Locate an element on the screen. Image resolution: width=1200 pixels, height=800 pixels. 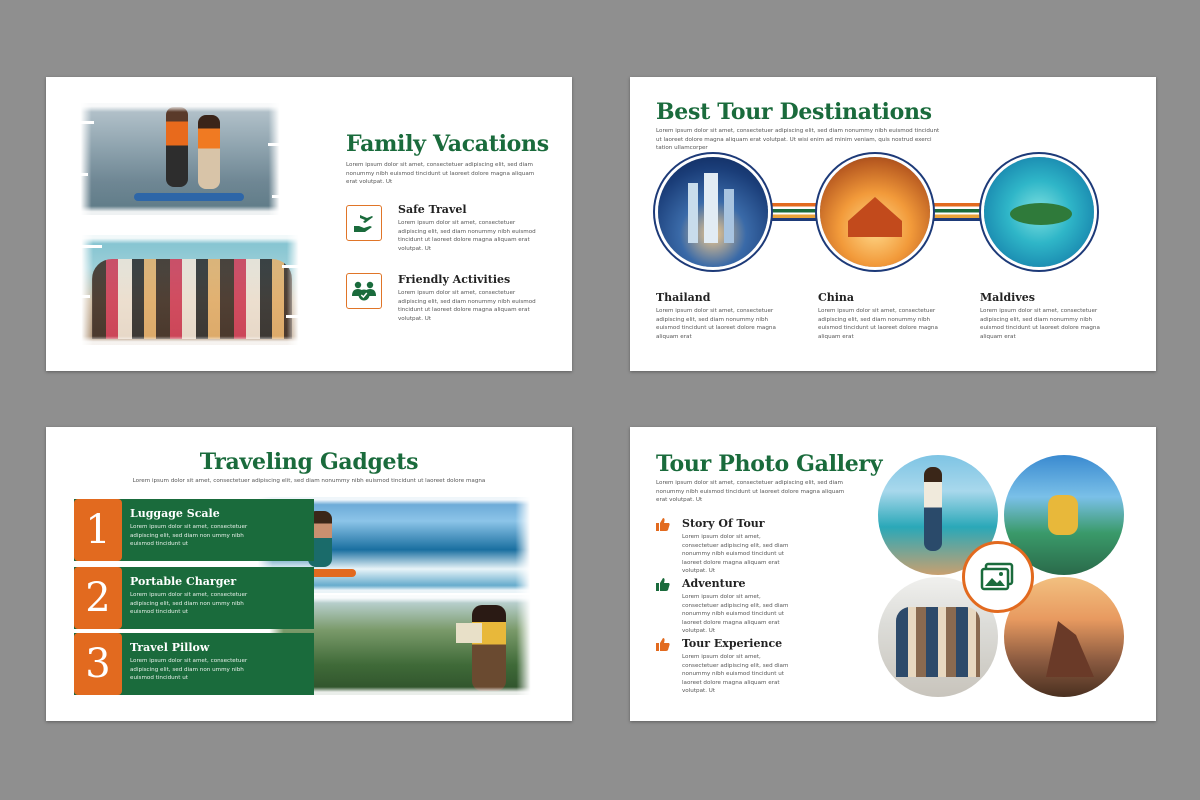
hand-airplane-icon is located at coordinates (363, 223).